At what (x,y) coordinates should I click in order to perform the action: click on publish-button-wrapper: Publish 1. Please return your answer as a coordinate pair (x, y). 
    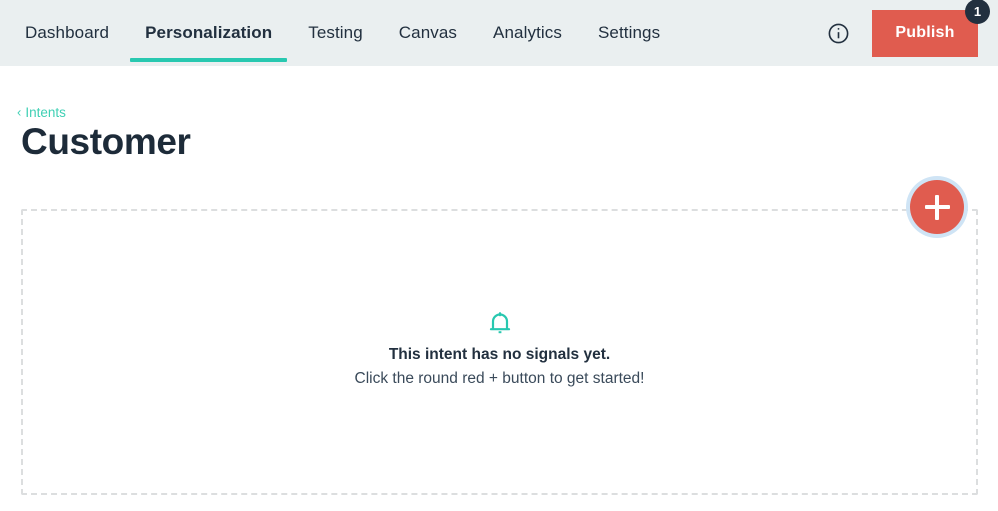
    Looking at the image, I should click on (931, 28).